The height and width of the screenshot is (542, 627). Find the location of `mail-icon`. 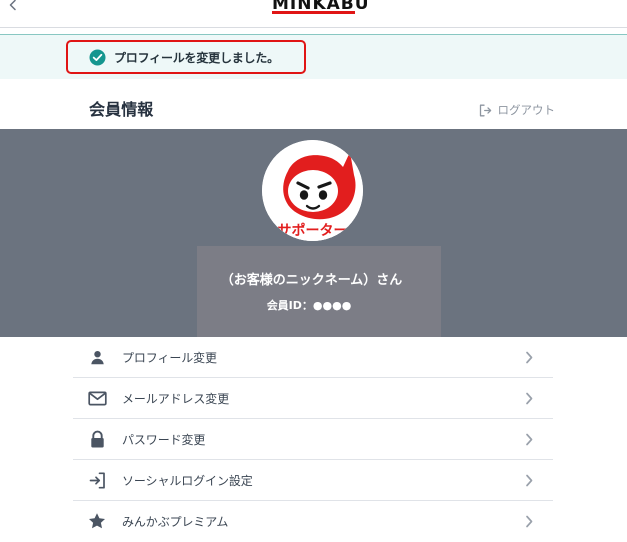

mail-icon is located at coordinates (97, 398).